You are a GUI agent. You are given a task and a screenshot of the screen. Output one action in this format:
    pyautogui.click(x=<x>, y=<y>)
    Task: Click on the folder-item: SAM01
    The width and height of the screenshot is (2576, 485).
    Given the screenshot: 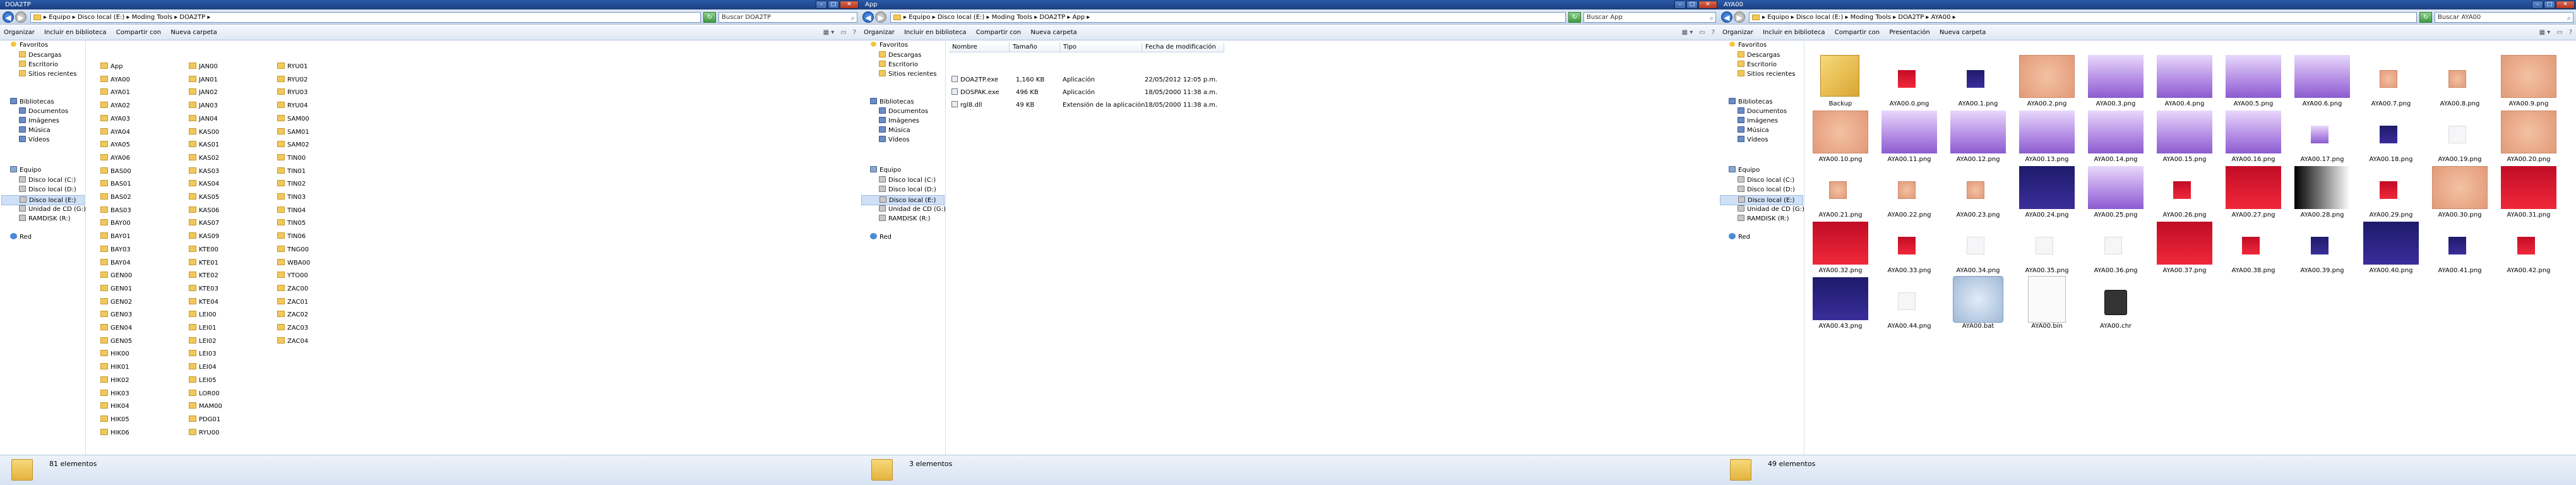 What is the action you would take?
    pyautogui.click(x=293, y=133)
    